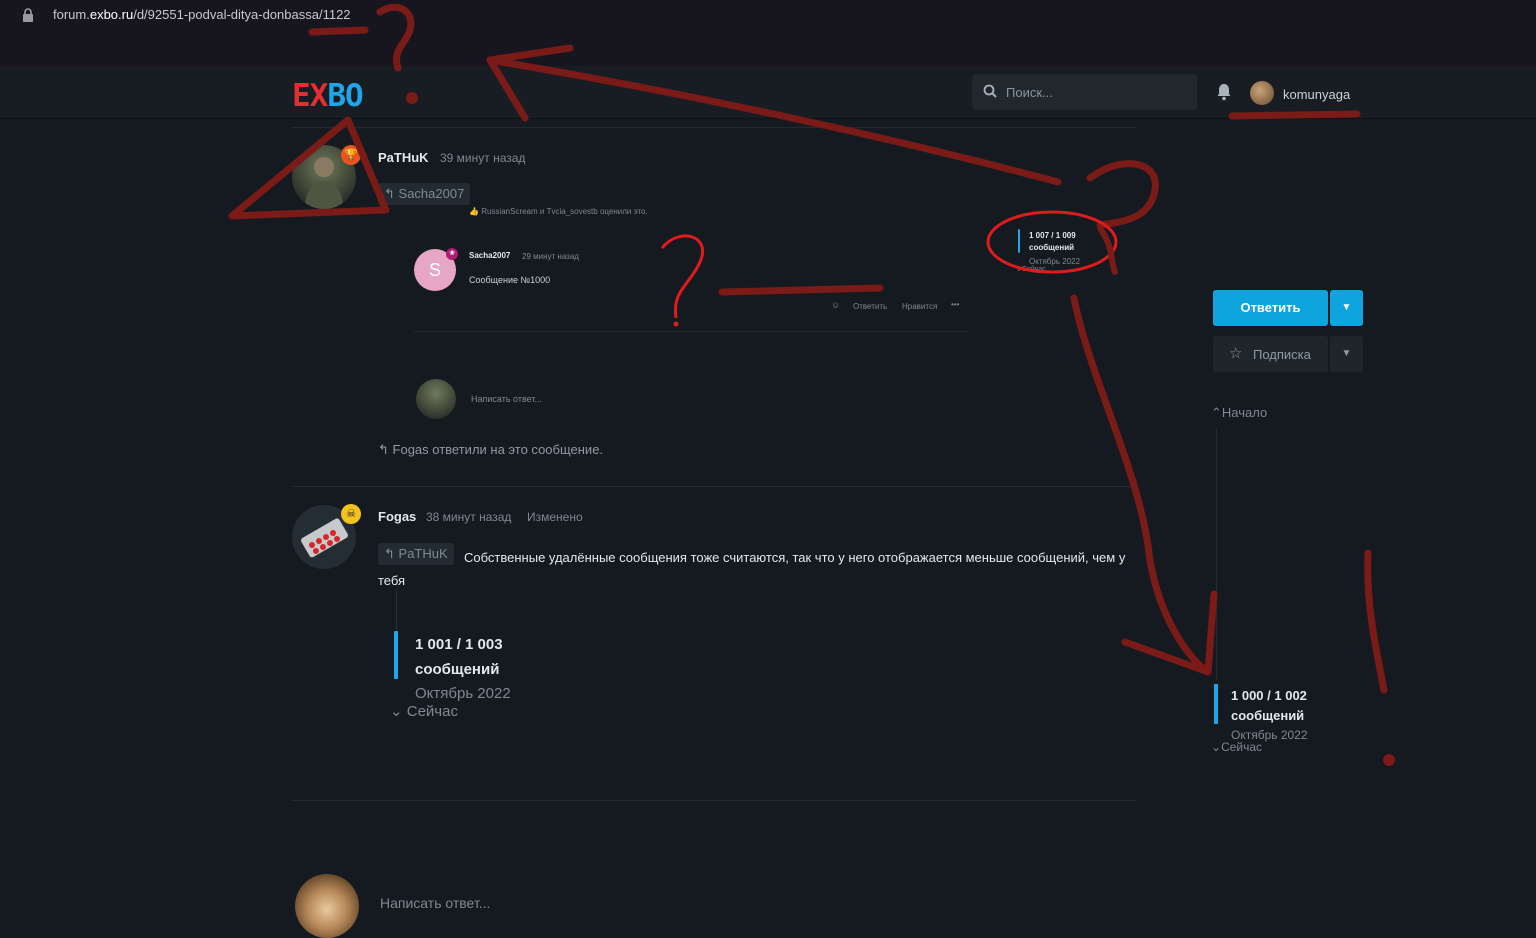 The image size is (1536, 938). Describe the element at coordinates (327, 906) in the screenshot. I see `composer-avatar` at that location.